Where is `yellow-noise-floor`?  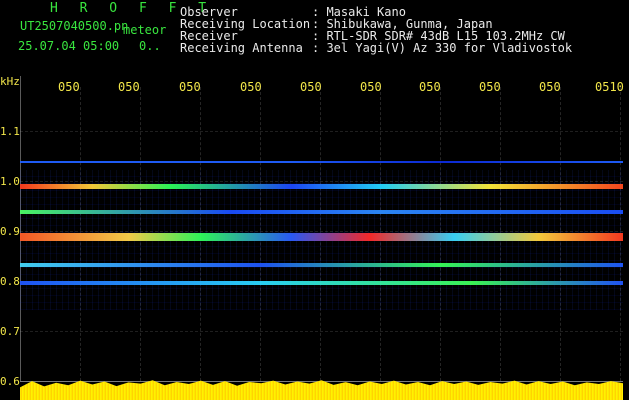
yellow-noise-floor is located at coordinates (321, 390).